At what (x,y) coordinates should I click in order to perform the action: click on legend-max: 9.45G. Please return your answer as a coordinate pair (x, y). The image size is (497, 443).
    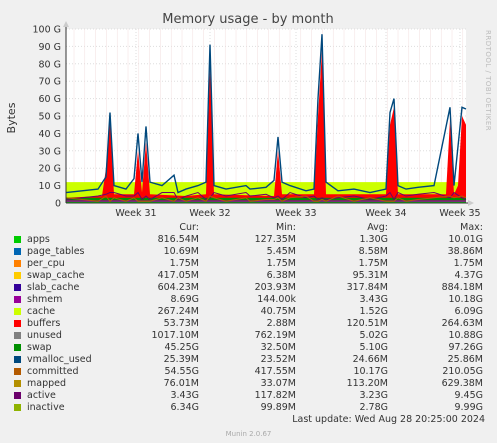
    Looking at the image, I should click on (468, 395).